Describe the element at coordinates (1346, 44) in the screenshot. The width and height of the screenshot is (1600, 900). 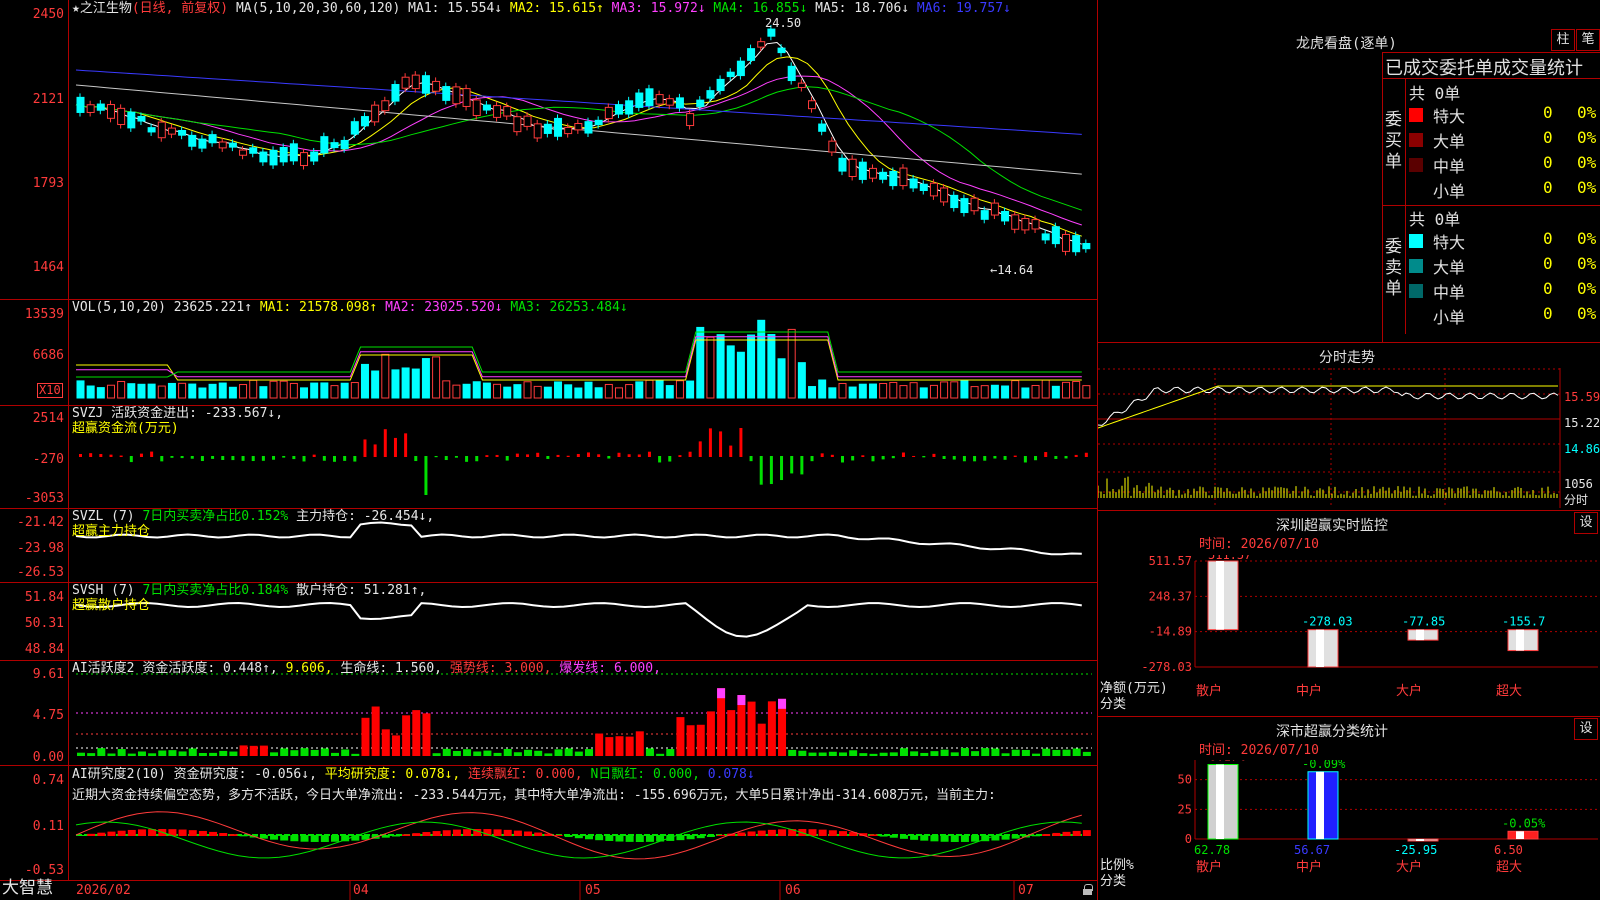
I see `lhb-title: 龙虎看盘(逐单)` at that location.